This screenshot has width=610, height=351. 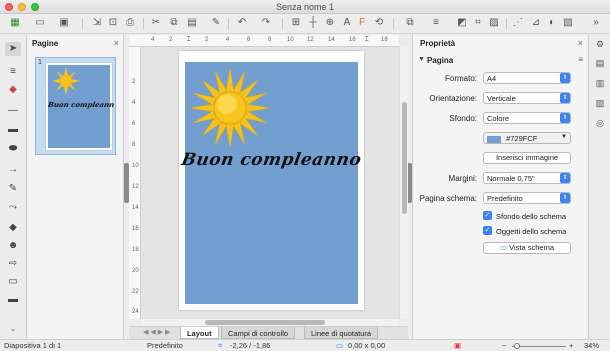 I want to click on undo-icon: ↶, so click(x=242, y=23).